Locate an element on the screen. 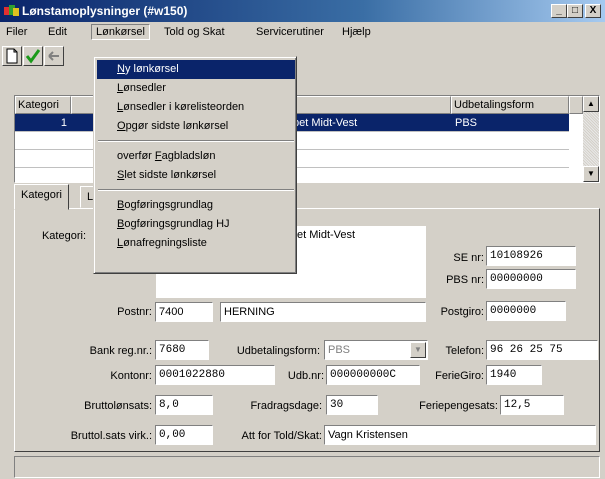 The image size is (605, 479). se-field: 10108926 is located at coordinates (531, 256).